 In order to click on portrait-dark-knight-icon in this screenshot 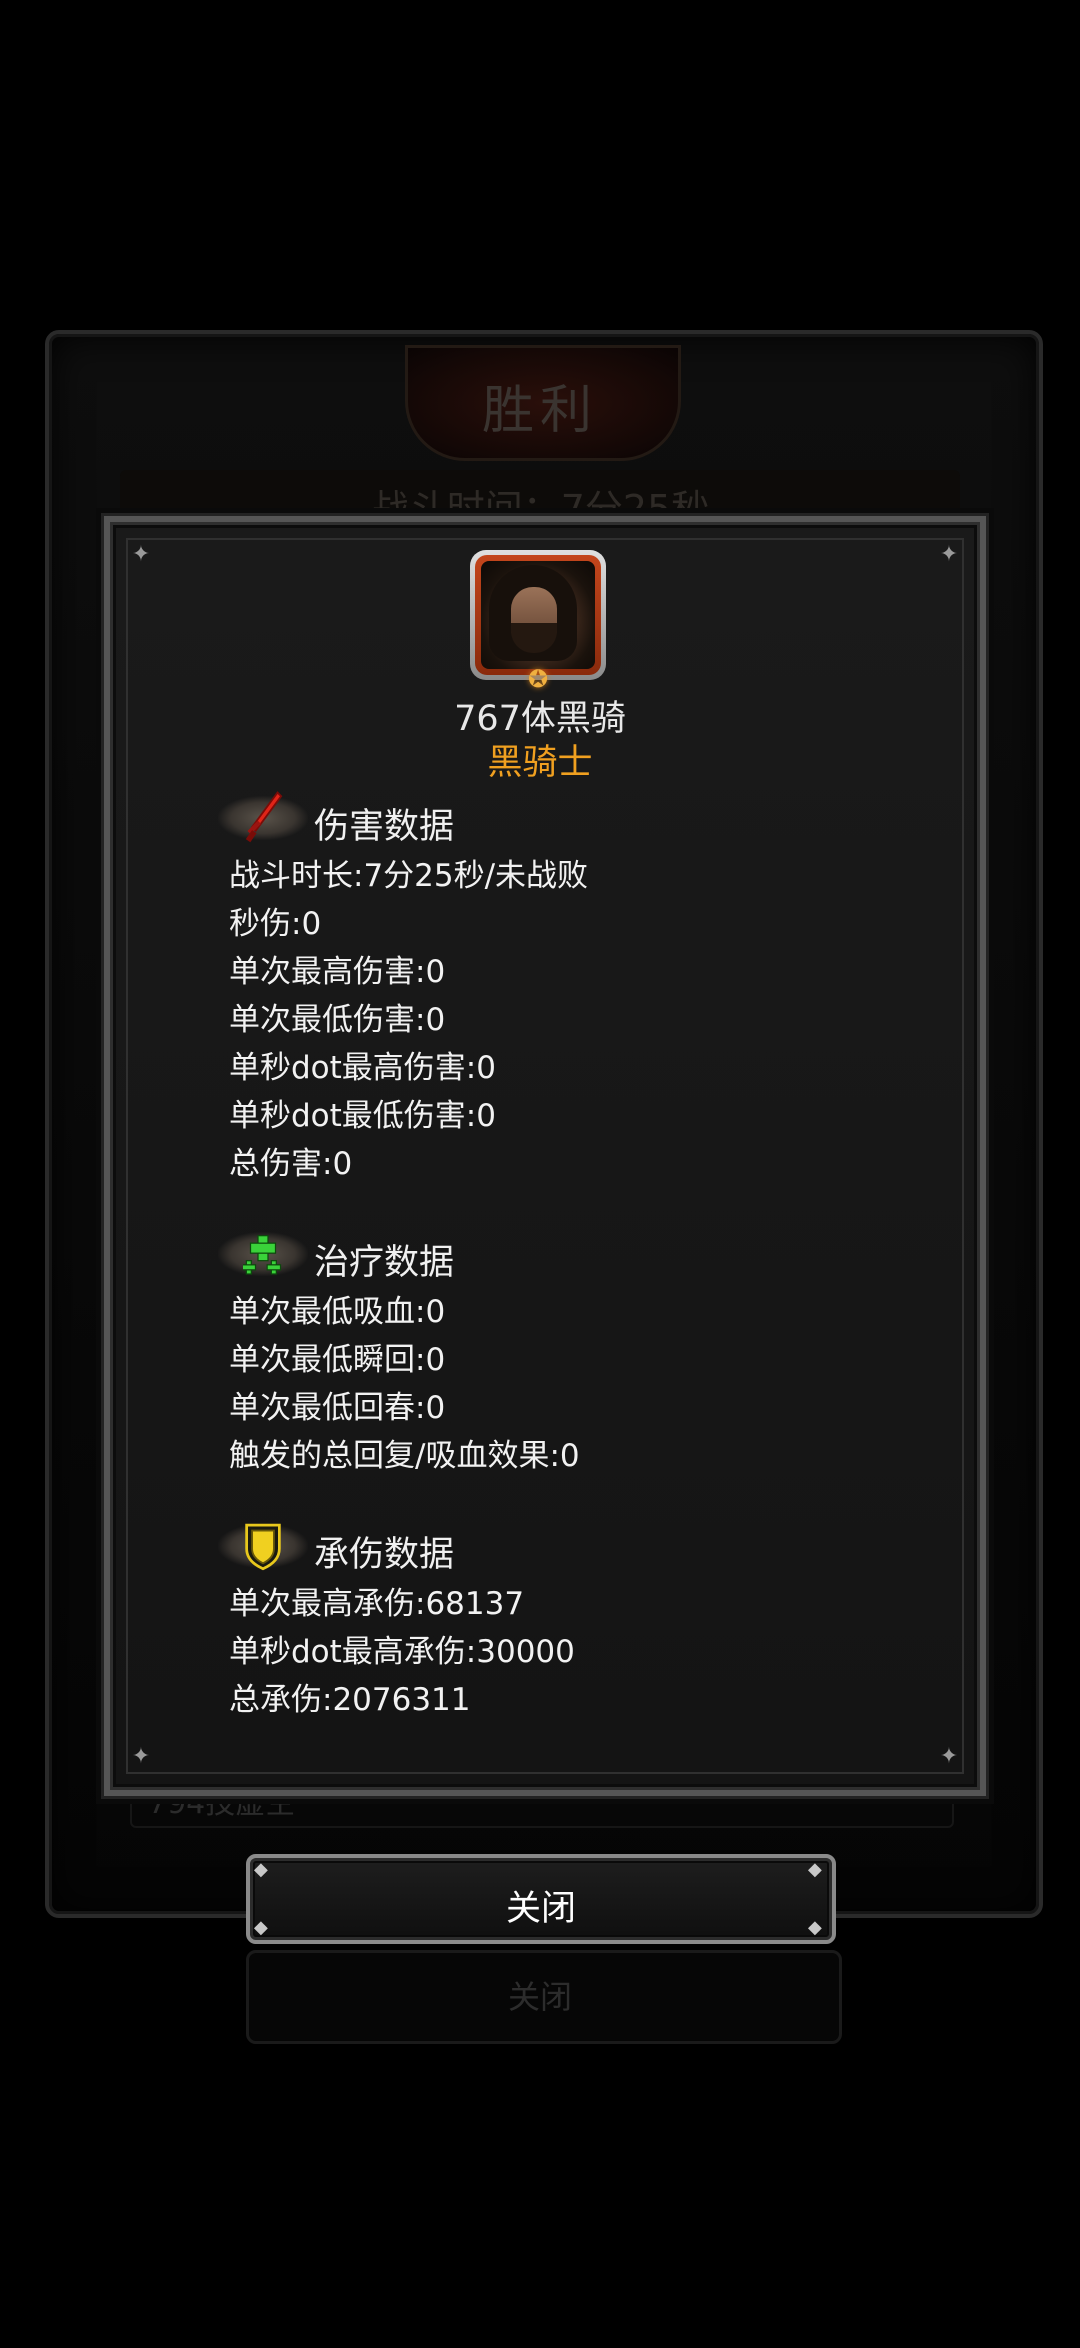, I will do `click(538, 615)`.